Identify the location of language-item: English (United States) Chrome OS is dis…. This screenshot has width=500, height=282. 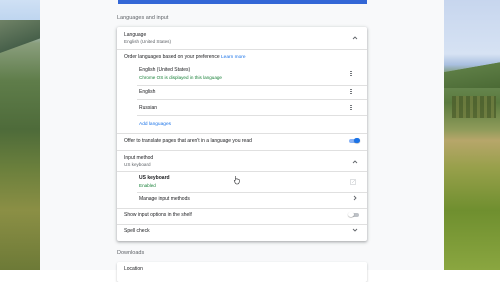
(242, 75).